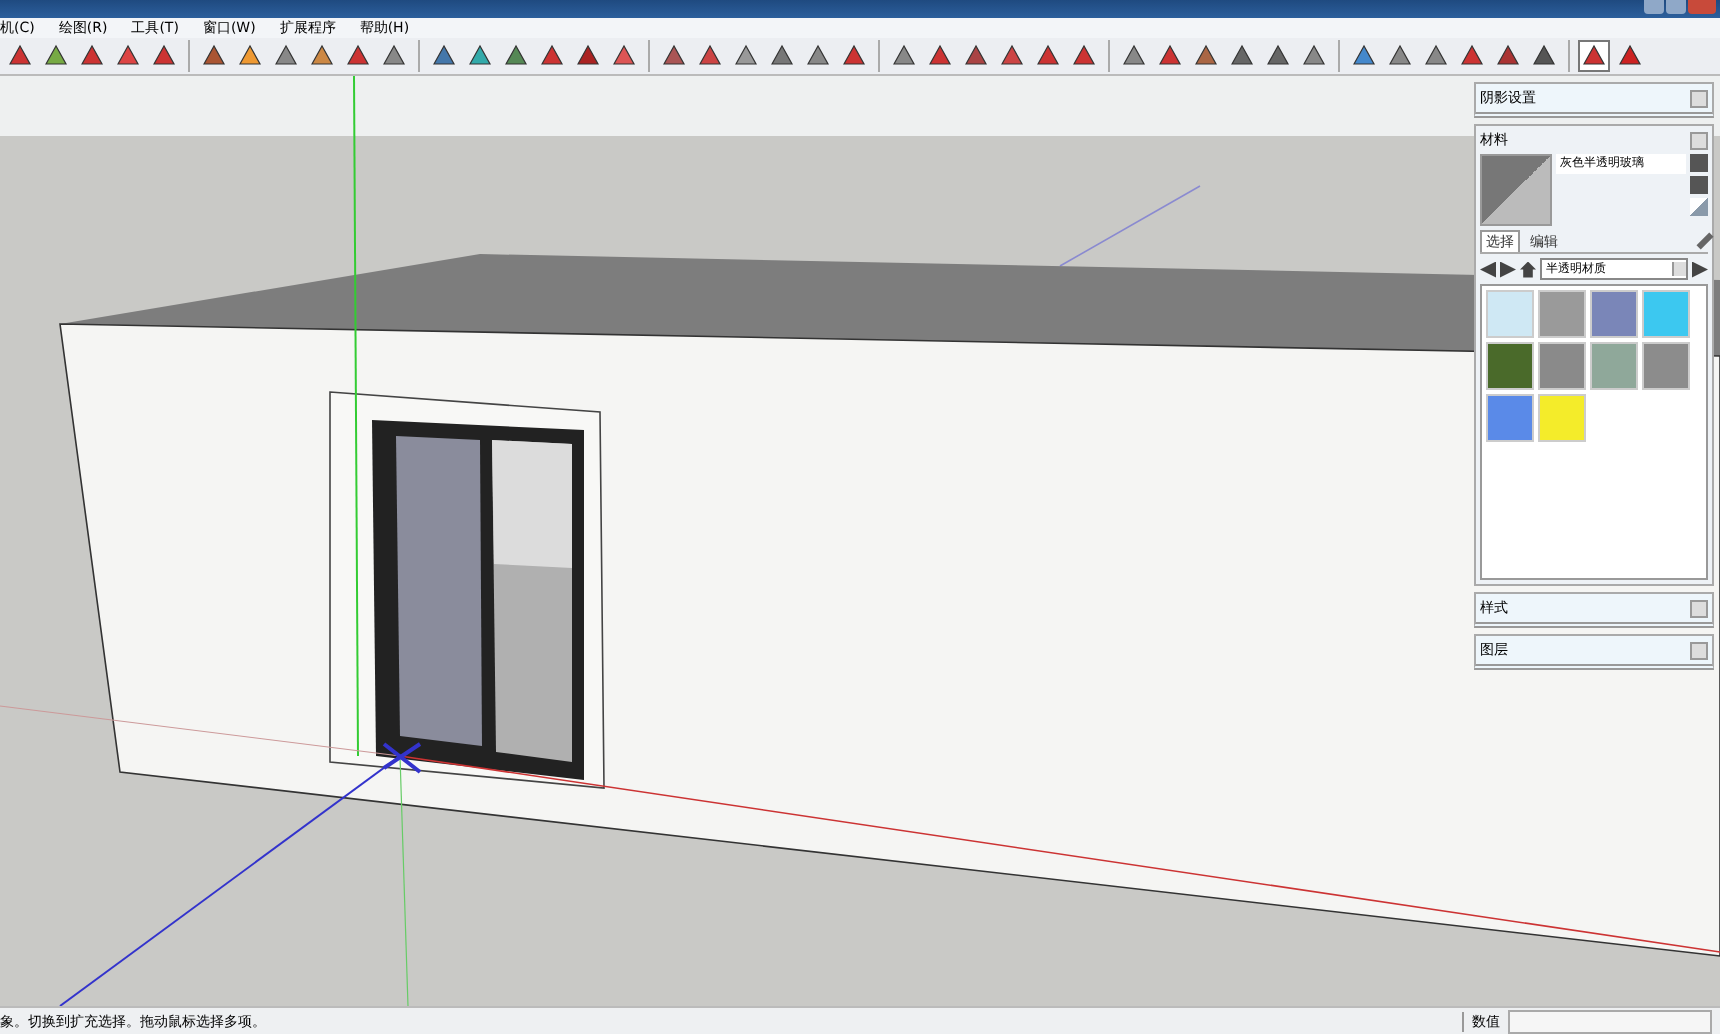  I want to click on guide-line, so click(1130, 226).